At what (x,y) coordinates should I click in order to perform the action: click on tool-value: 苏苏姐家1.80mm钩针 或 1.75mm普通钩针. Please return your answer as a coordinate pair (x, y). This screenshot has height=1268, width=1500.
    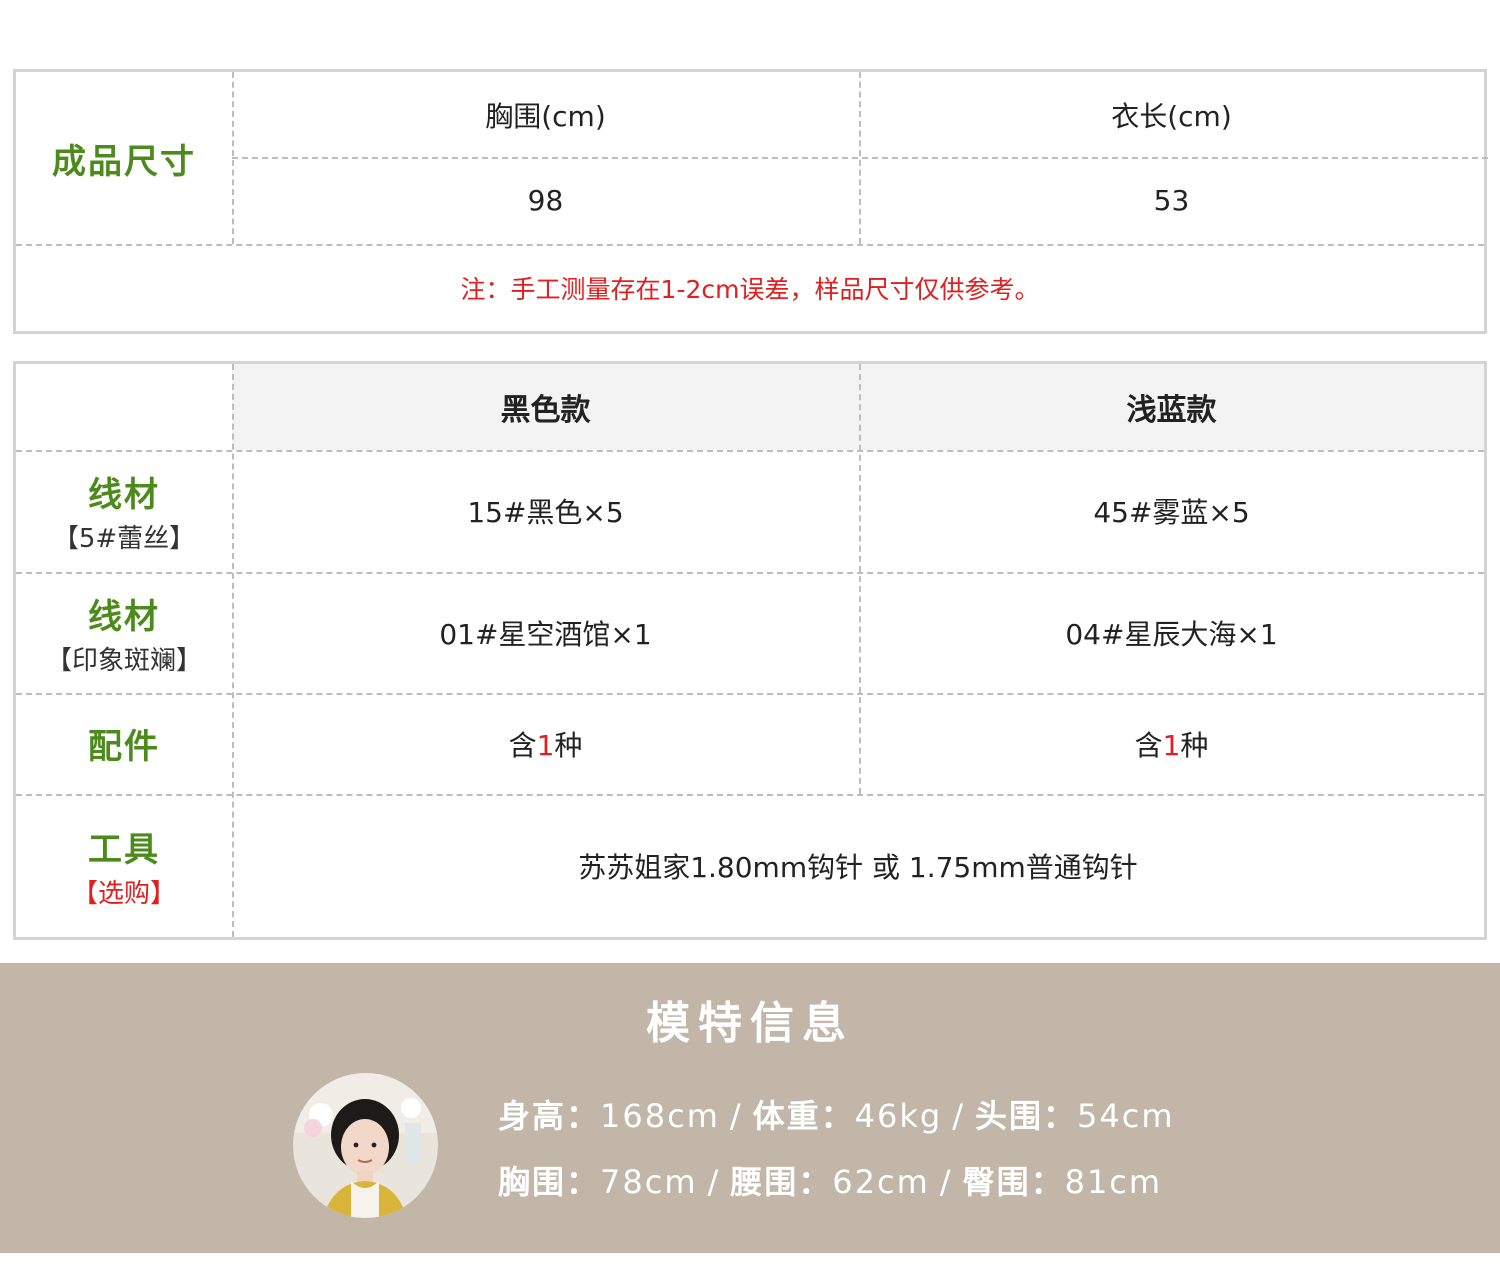
    Looking at the image, I should click on (858, 867).